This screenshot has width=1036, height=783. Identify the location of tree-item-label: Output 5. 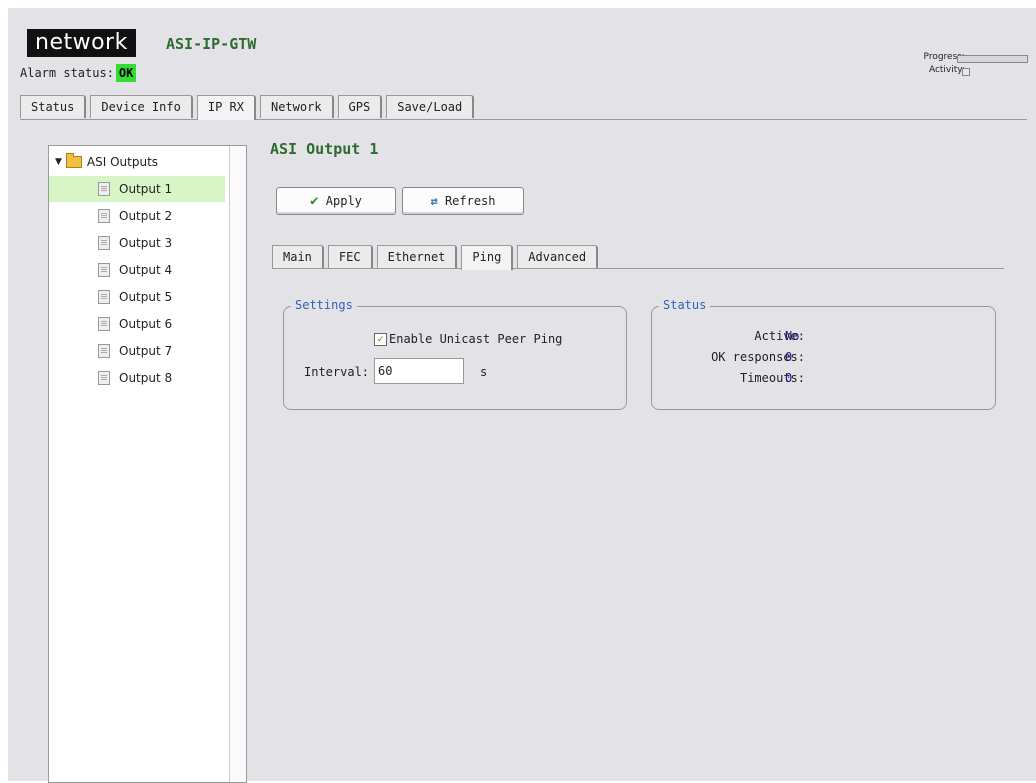
(146, 297).